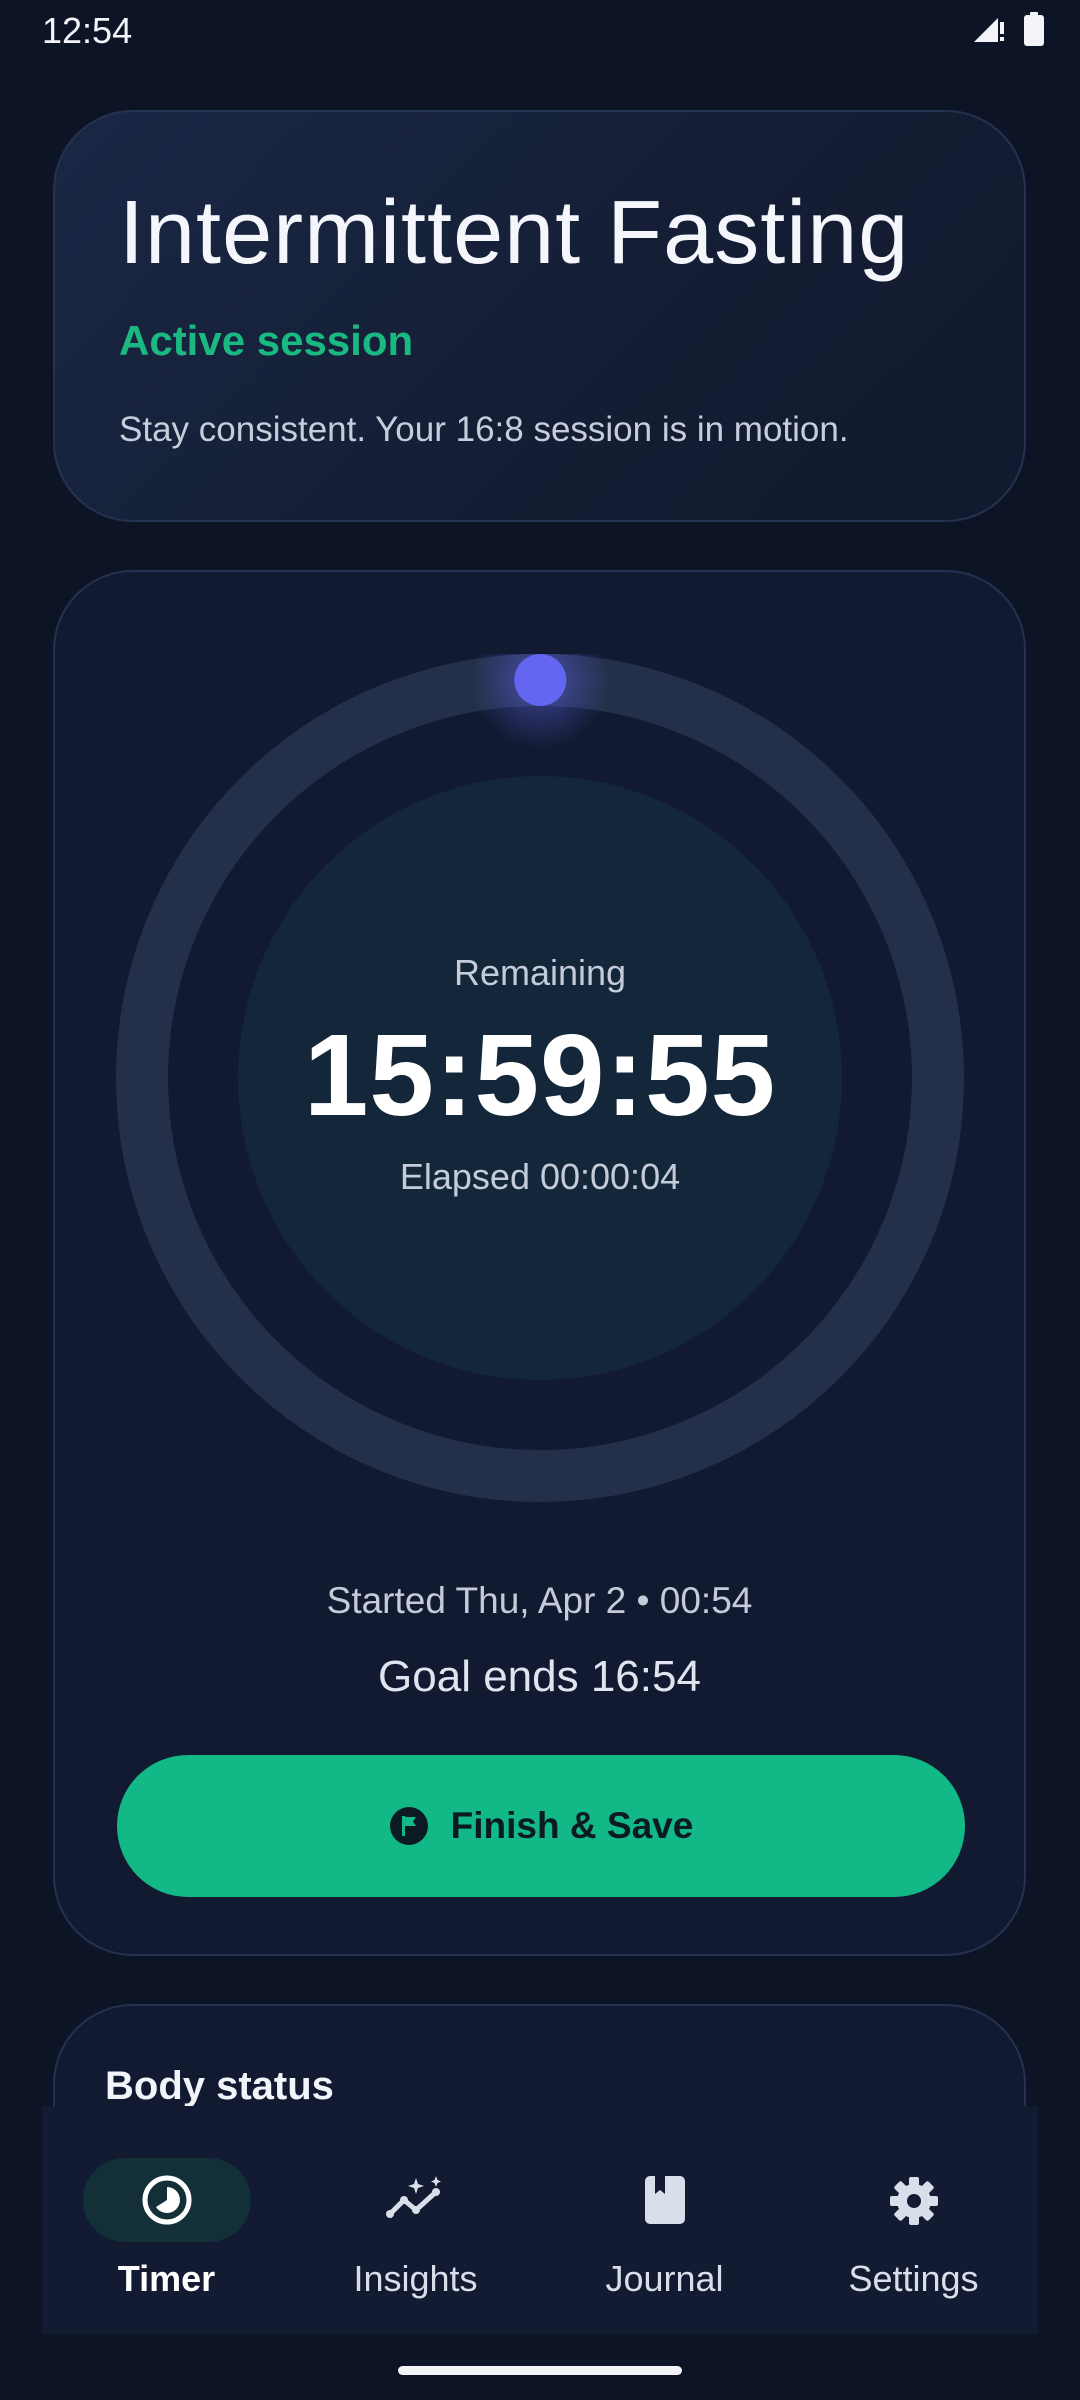  What do you see at coordinates (408, 1826) in the screenshot?
I see `flag-icon` at bounding box center [408, 1826].